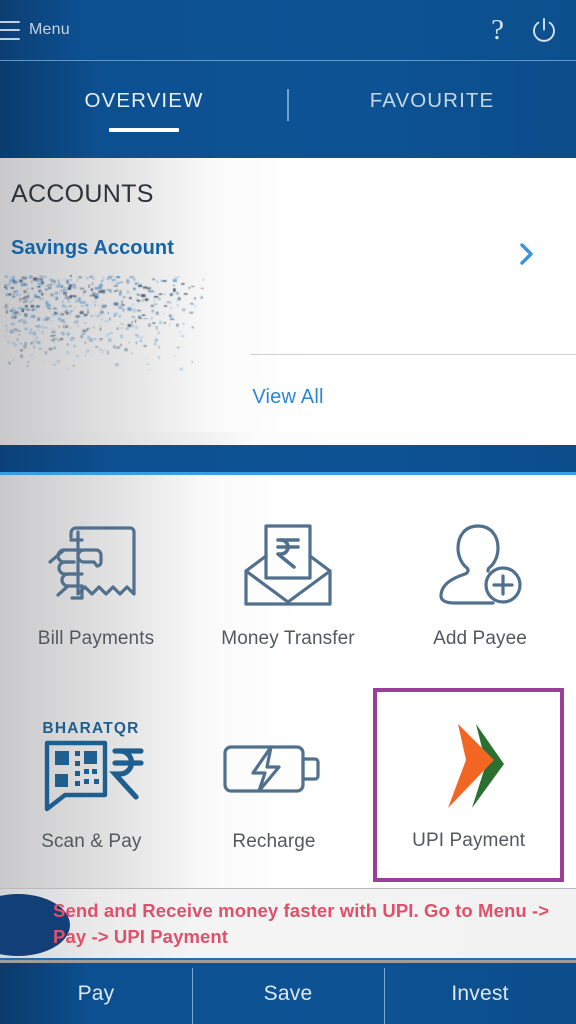  What do you see at coordinates (288, 566) in the screenshot?
I see `envelope-rupee-icon` at bounding box center [288, 566].